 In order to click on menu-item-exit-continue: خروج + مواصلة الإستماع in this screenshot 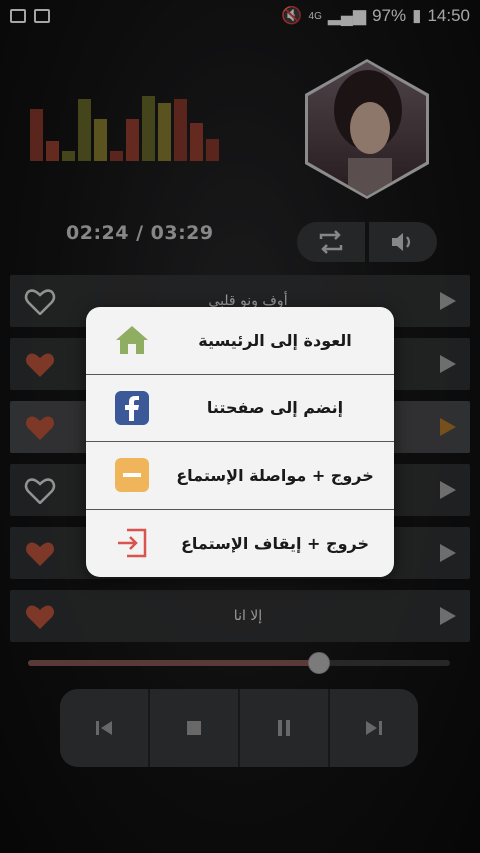, I will do `click(240, 476)`.